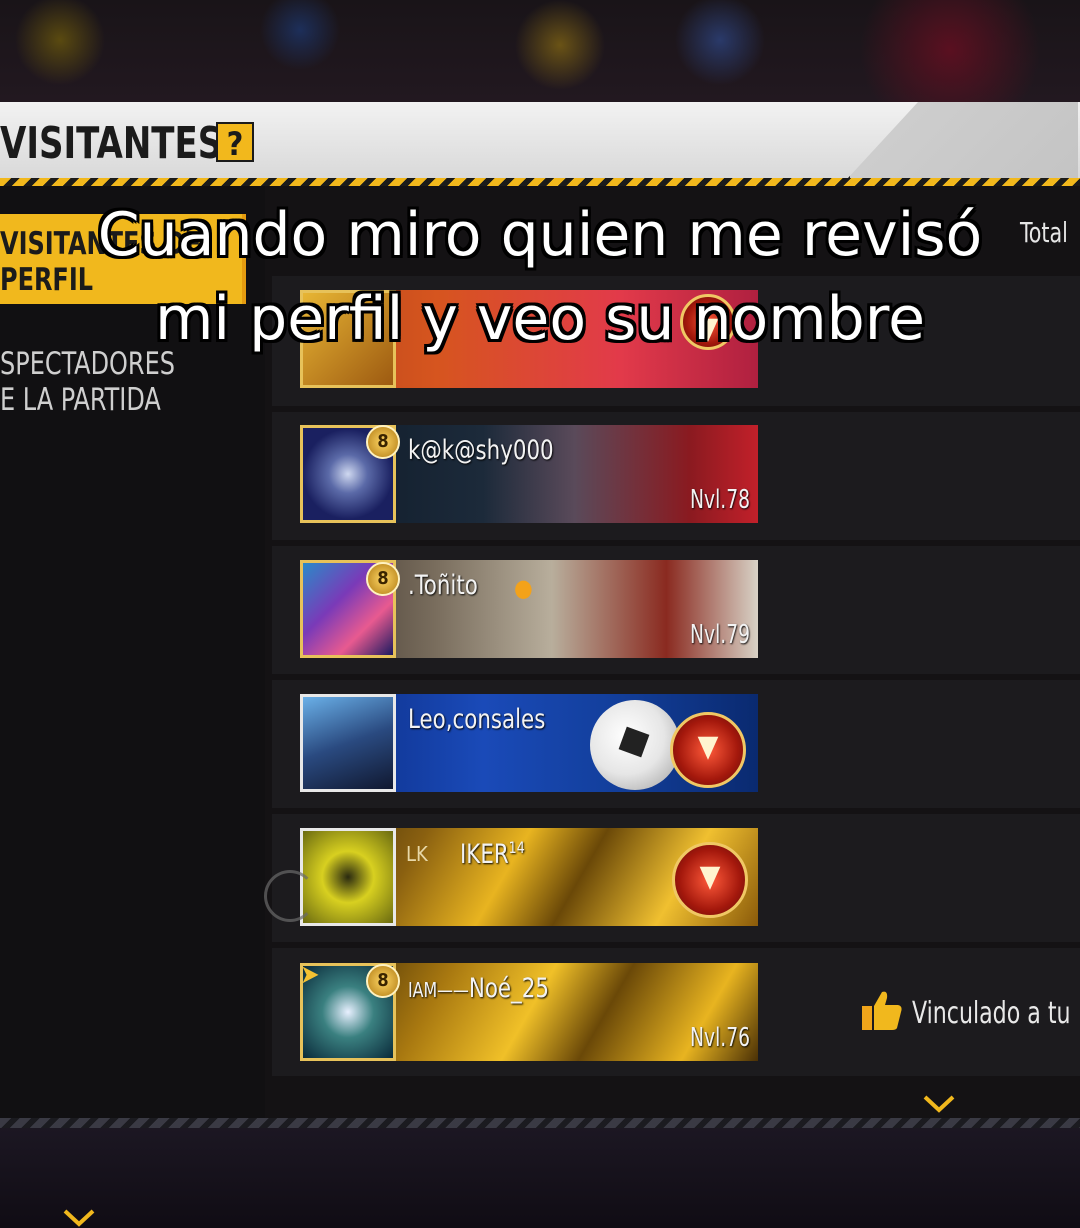 Image resolution: width=1080 pixels, height=1228 pixels. I want to click on visitor-name-text: Noé_25, so click(508, 988).